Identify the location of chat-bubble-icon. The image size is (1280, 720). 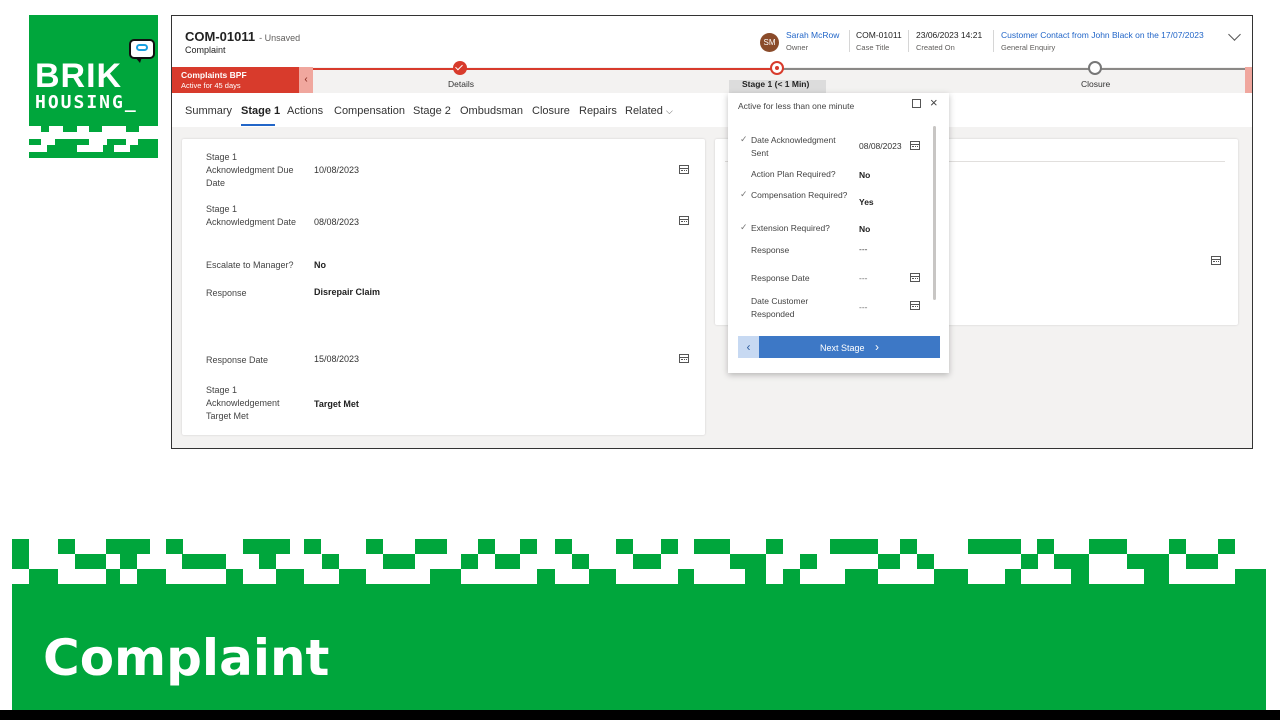
(142, 51).